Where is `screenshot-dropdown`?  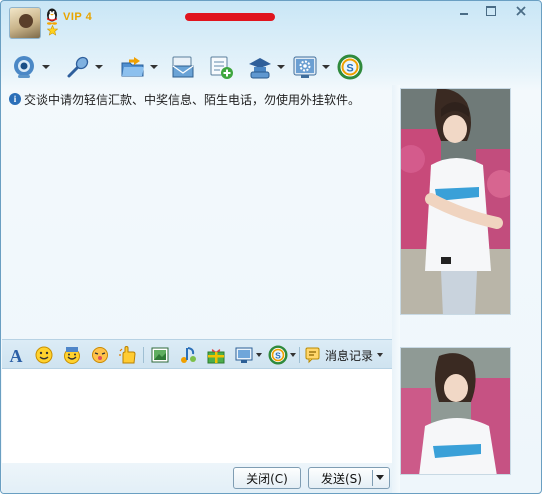 screenshot-dropdown is located at coordinates (259, 355).